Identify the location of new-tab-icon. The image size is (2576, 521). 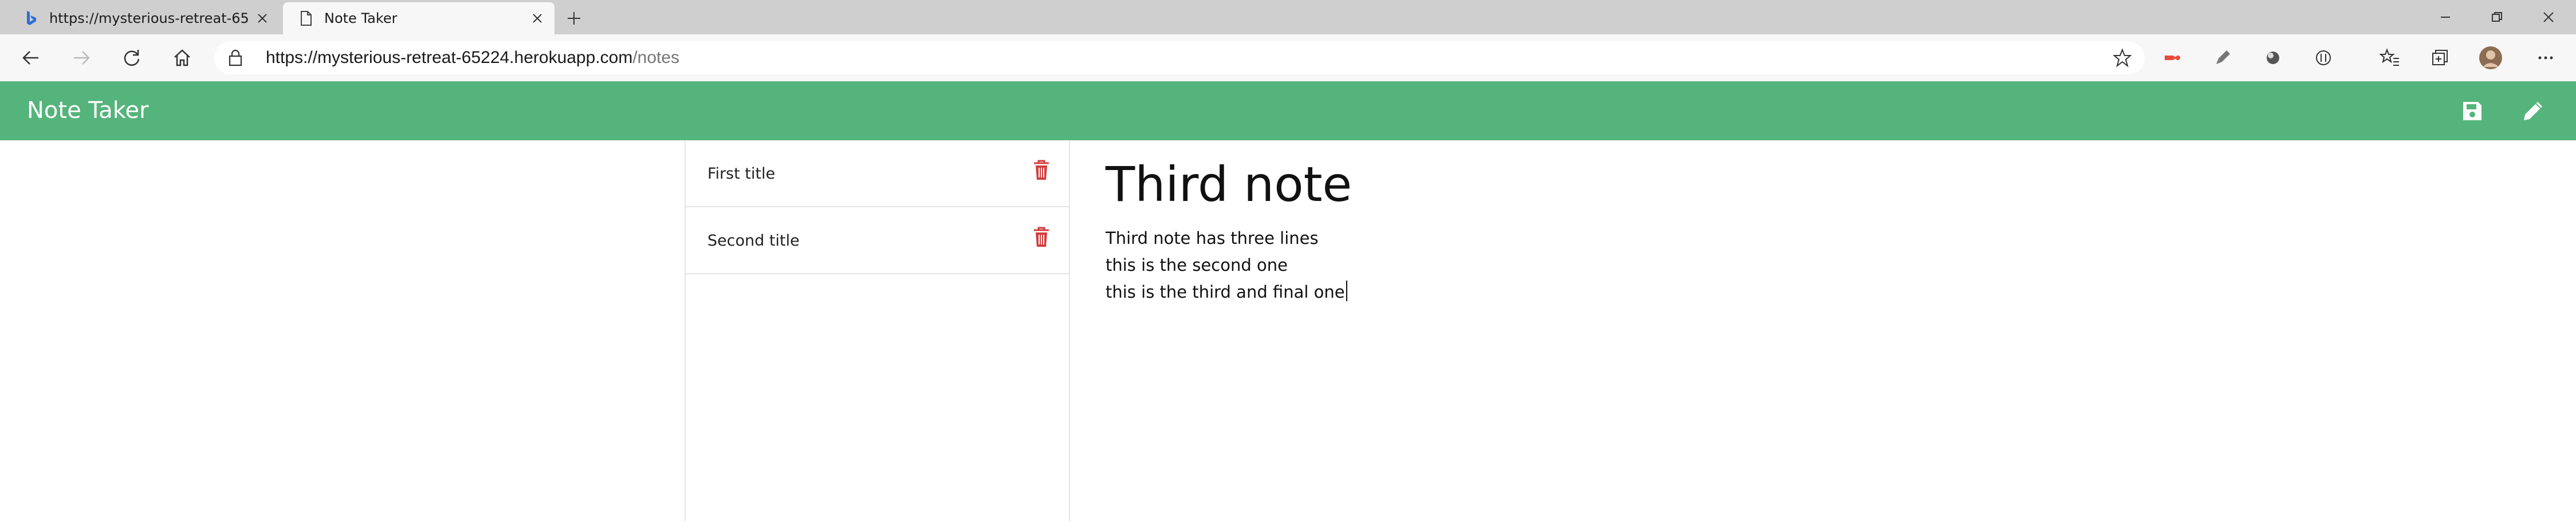
(574, 18).